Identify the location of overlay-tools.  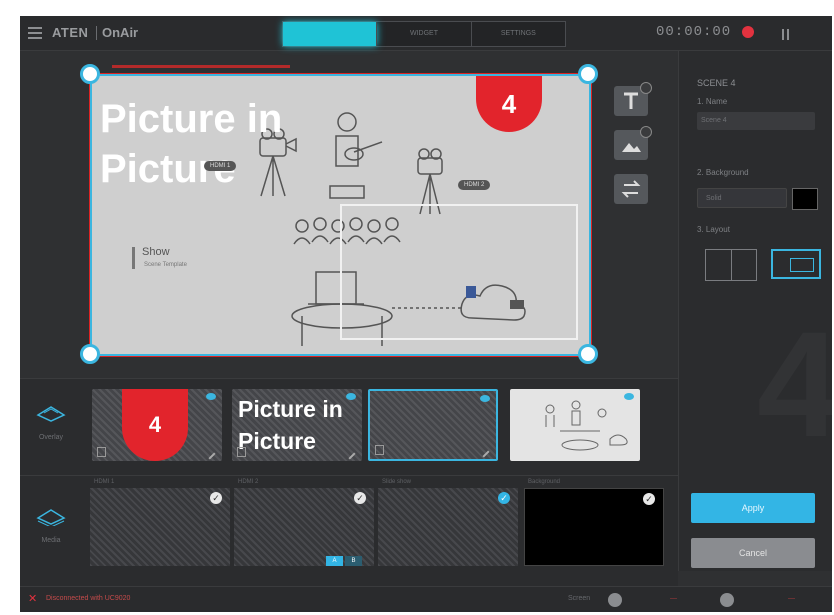
(633, 150).